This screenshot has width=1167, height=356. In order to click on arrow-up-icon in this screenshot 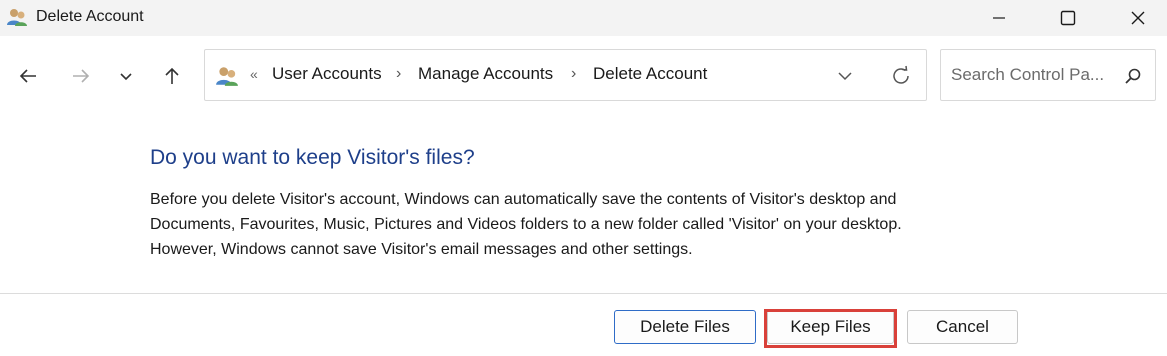, I will do `click(172, 75)`.